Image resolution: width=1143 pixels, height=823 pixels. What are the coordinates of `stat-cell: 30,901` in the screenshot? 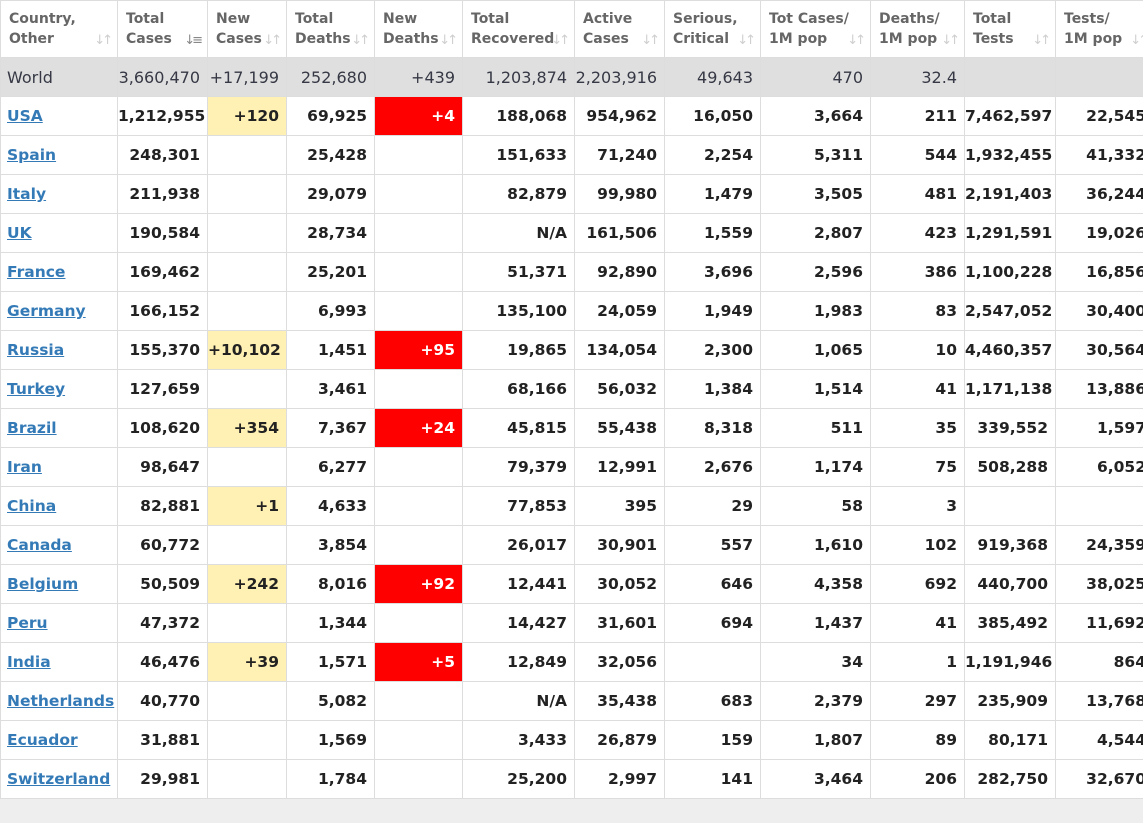 It's located at (620, 545).